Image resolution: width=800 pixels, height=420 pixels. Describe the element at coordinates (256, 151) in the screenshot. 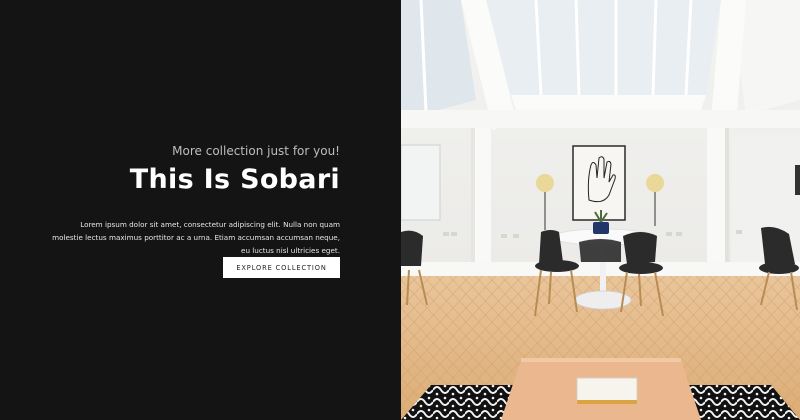

I see `hero-tagline: More collection just for you!` at that location.